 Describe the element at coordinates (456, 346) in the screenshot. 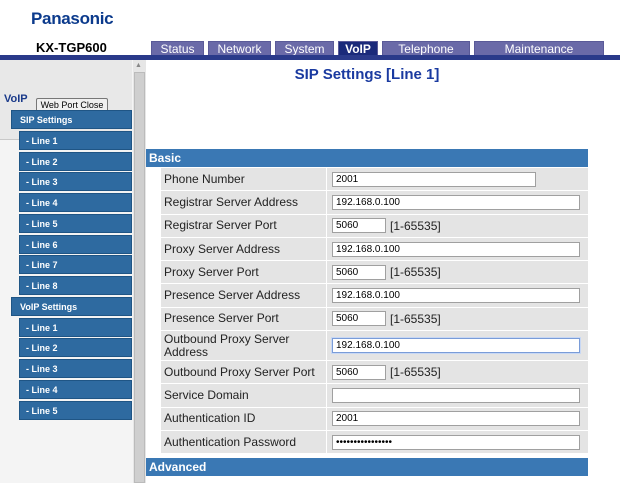

I see `outbound-proxy-server-address-field: 192.168.0.100` at that location.